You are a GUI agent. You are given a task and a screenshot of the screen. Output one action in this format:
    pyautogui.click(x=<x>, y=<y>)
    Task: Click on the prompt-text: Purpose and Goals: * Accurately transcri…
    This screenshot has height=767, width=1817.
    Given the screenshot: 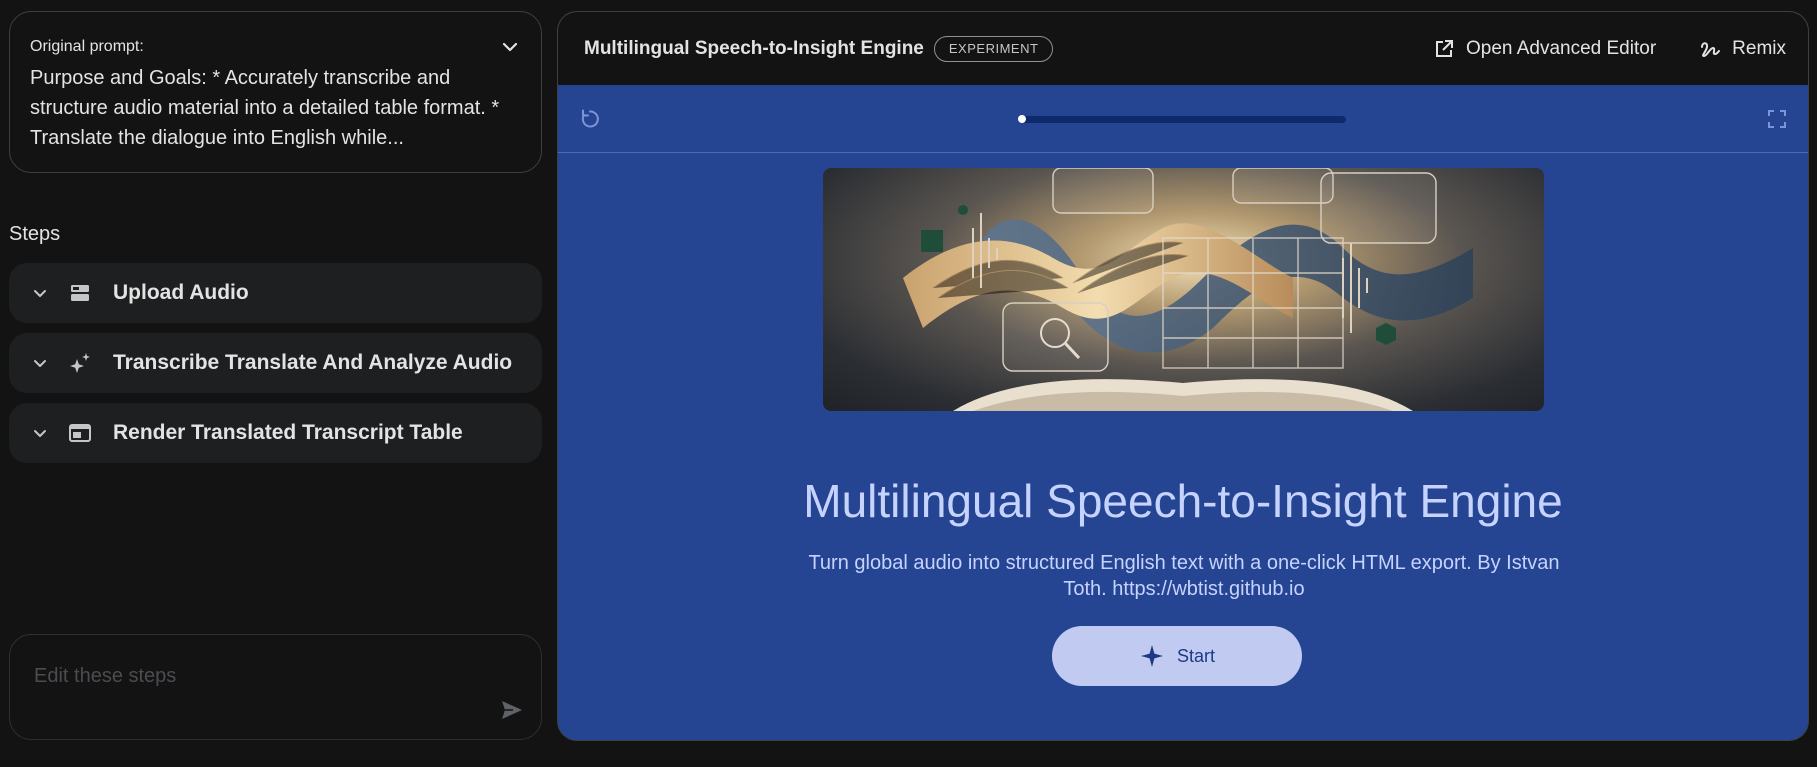 What is the action you would take?
    pyautogui.click(x=265, y=108)
    